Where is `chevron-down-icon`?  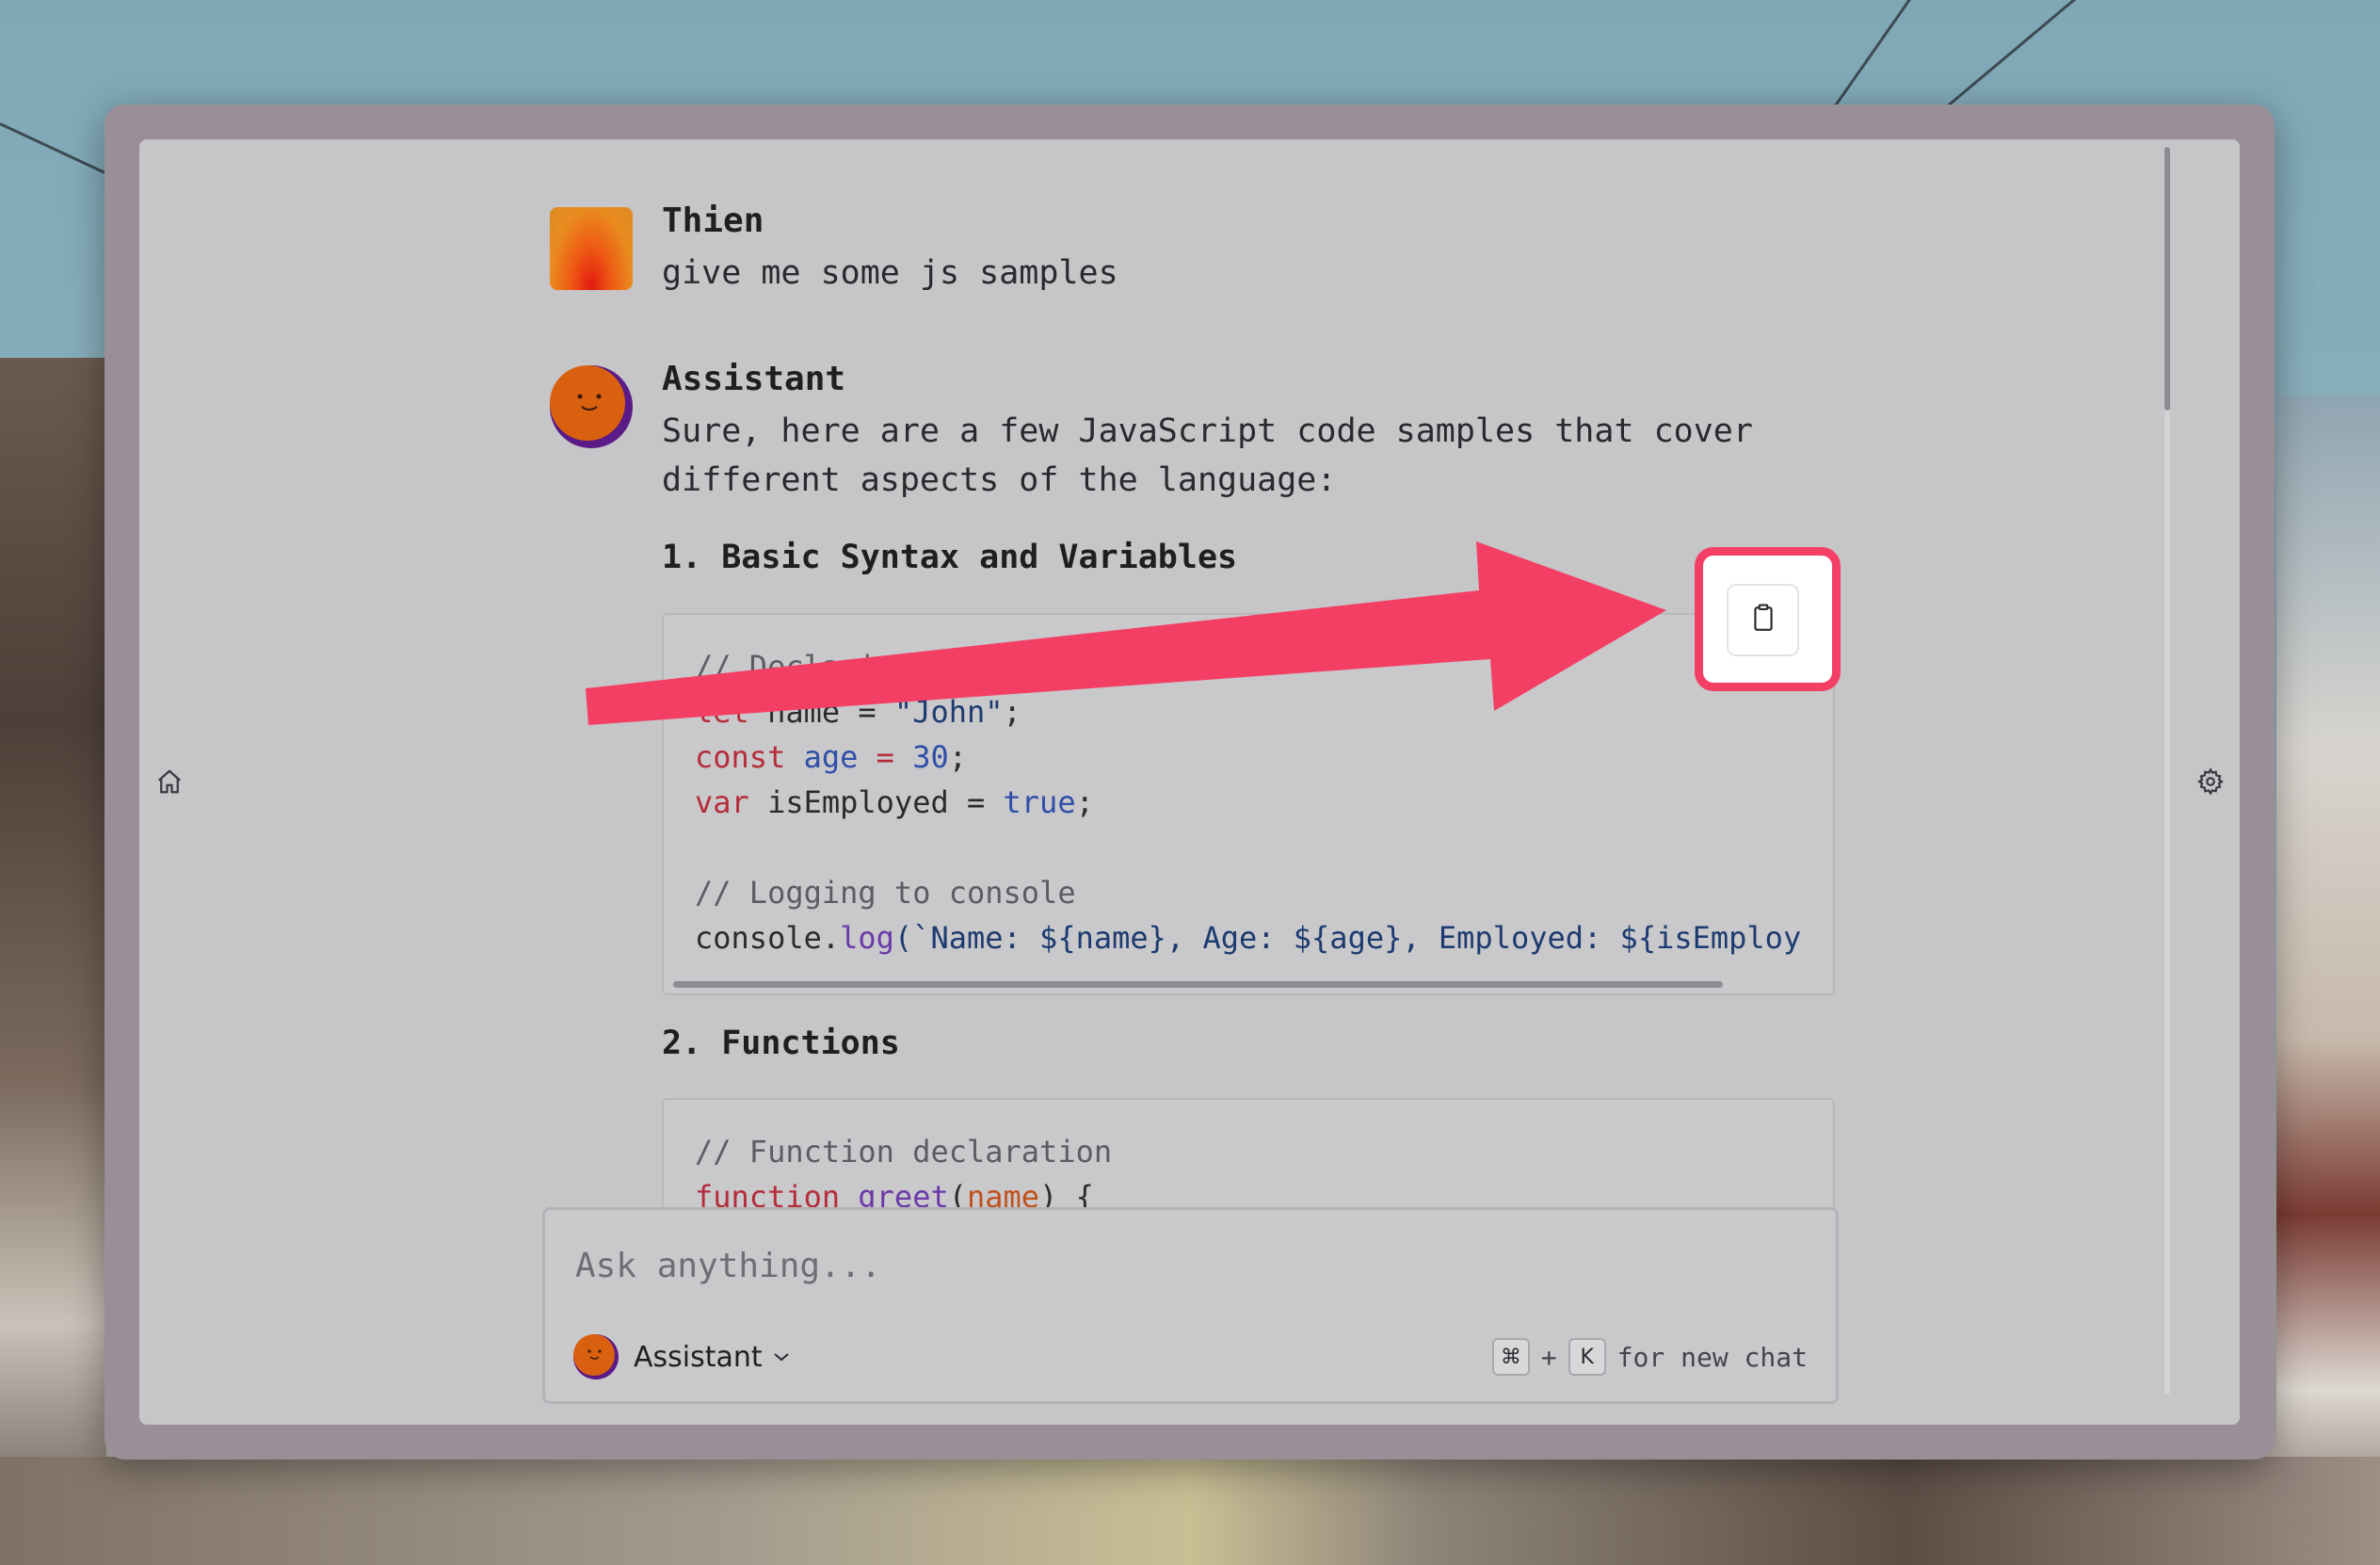
chevron-down-icon is located at coordinates (781, 1356).